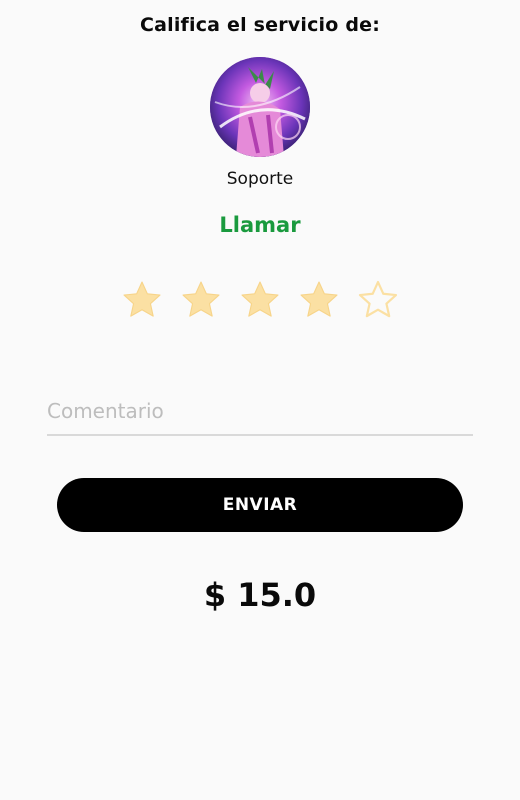  I want to click on star-rating, so click(260, 301).